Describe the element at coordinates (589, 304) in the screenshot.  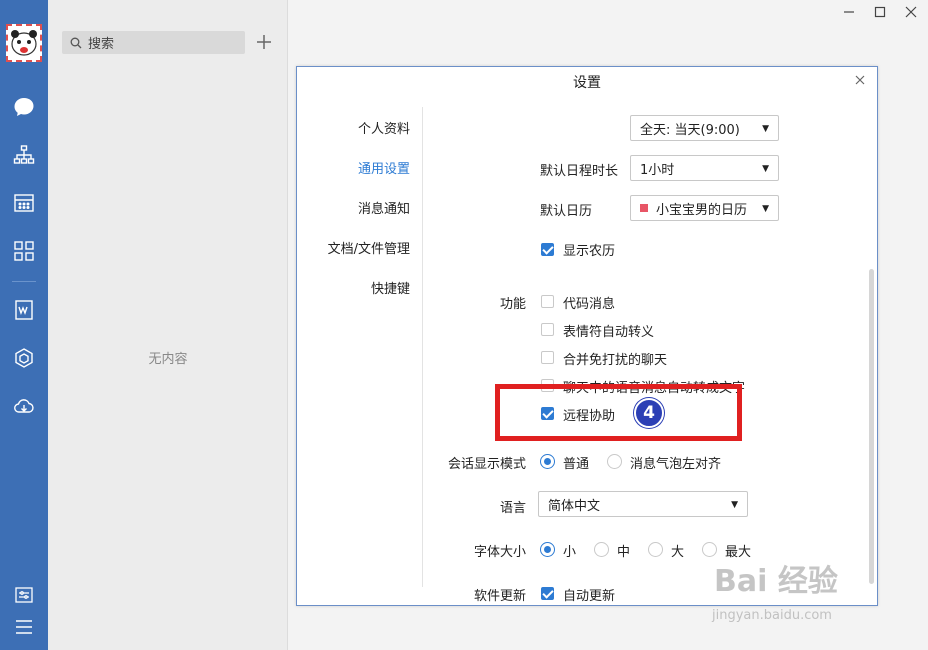
I see `feature-label: 代码消息` at that location.